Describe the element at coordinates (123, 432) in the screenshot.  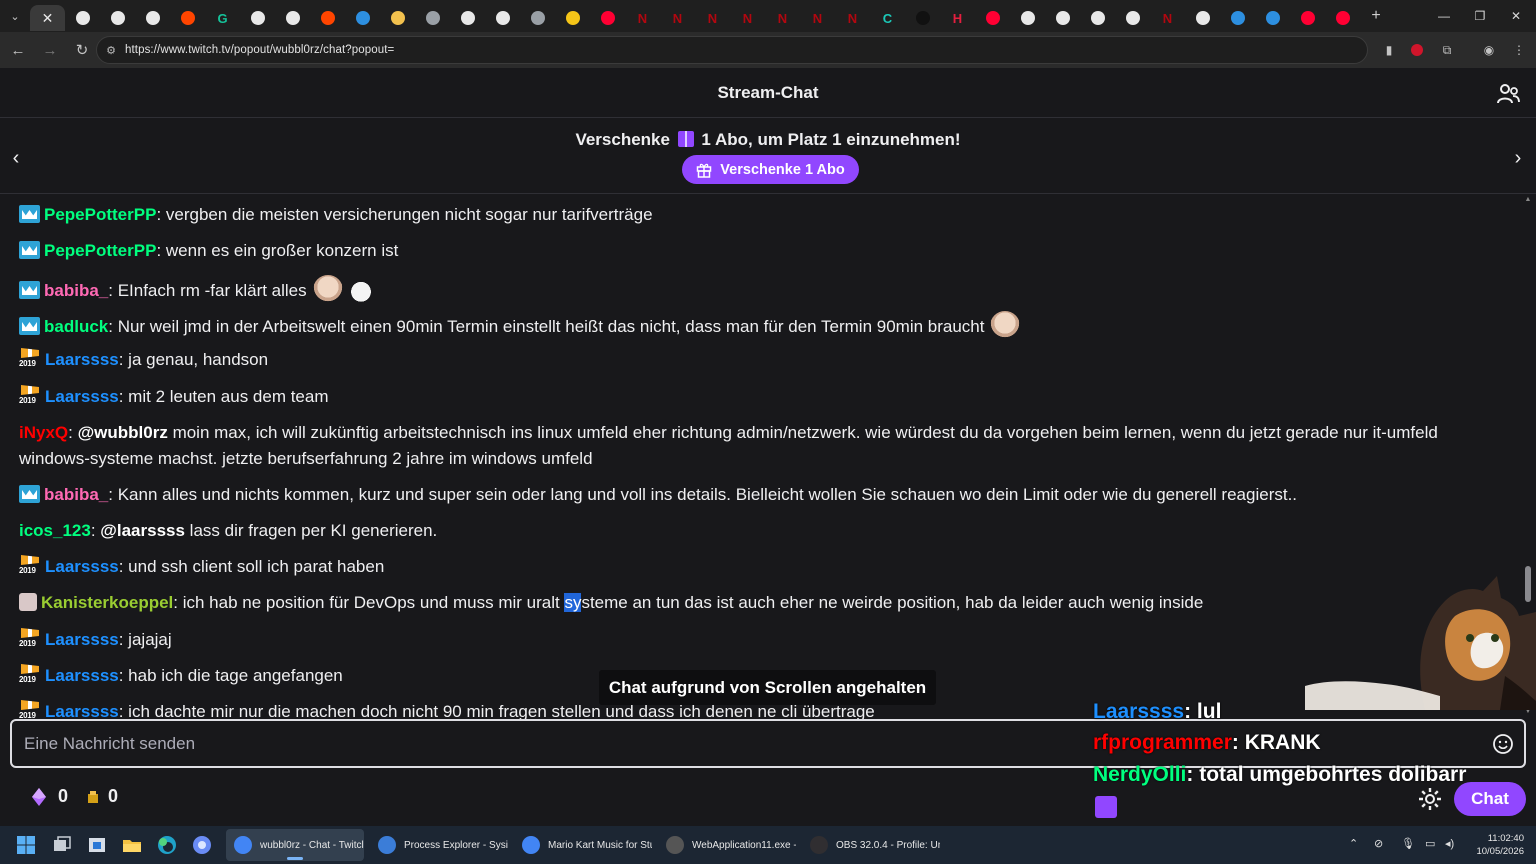
I see `chat-mention: @wubbl0rz` at that location.